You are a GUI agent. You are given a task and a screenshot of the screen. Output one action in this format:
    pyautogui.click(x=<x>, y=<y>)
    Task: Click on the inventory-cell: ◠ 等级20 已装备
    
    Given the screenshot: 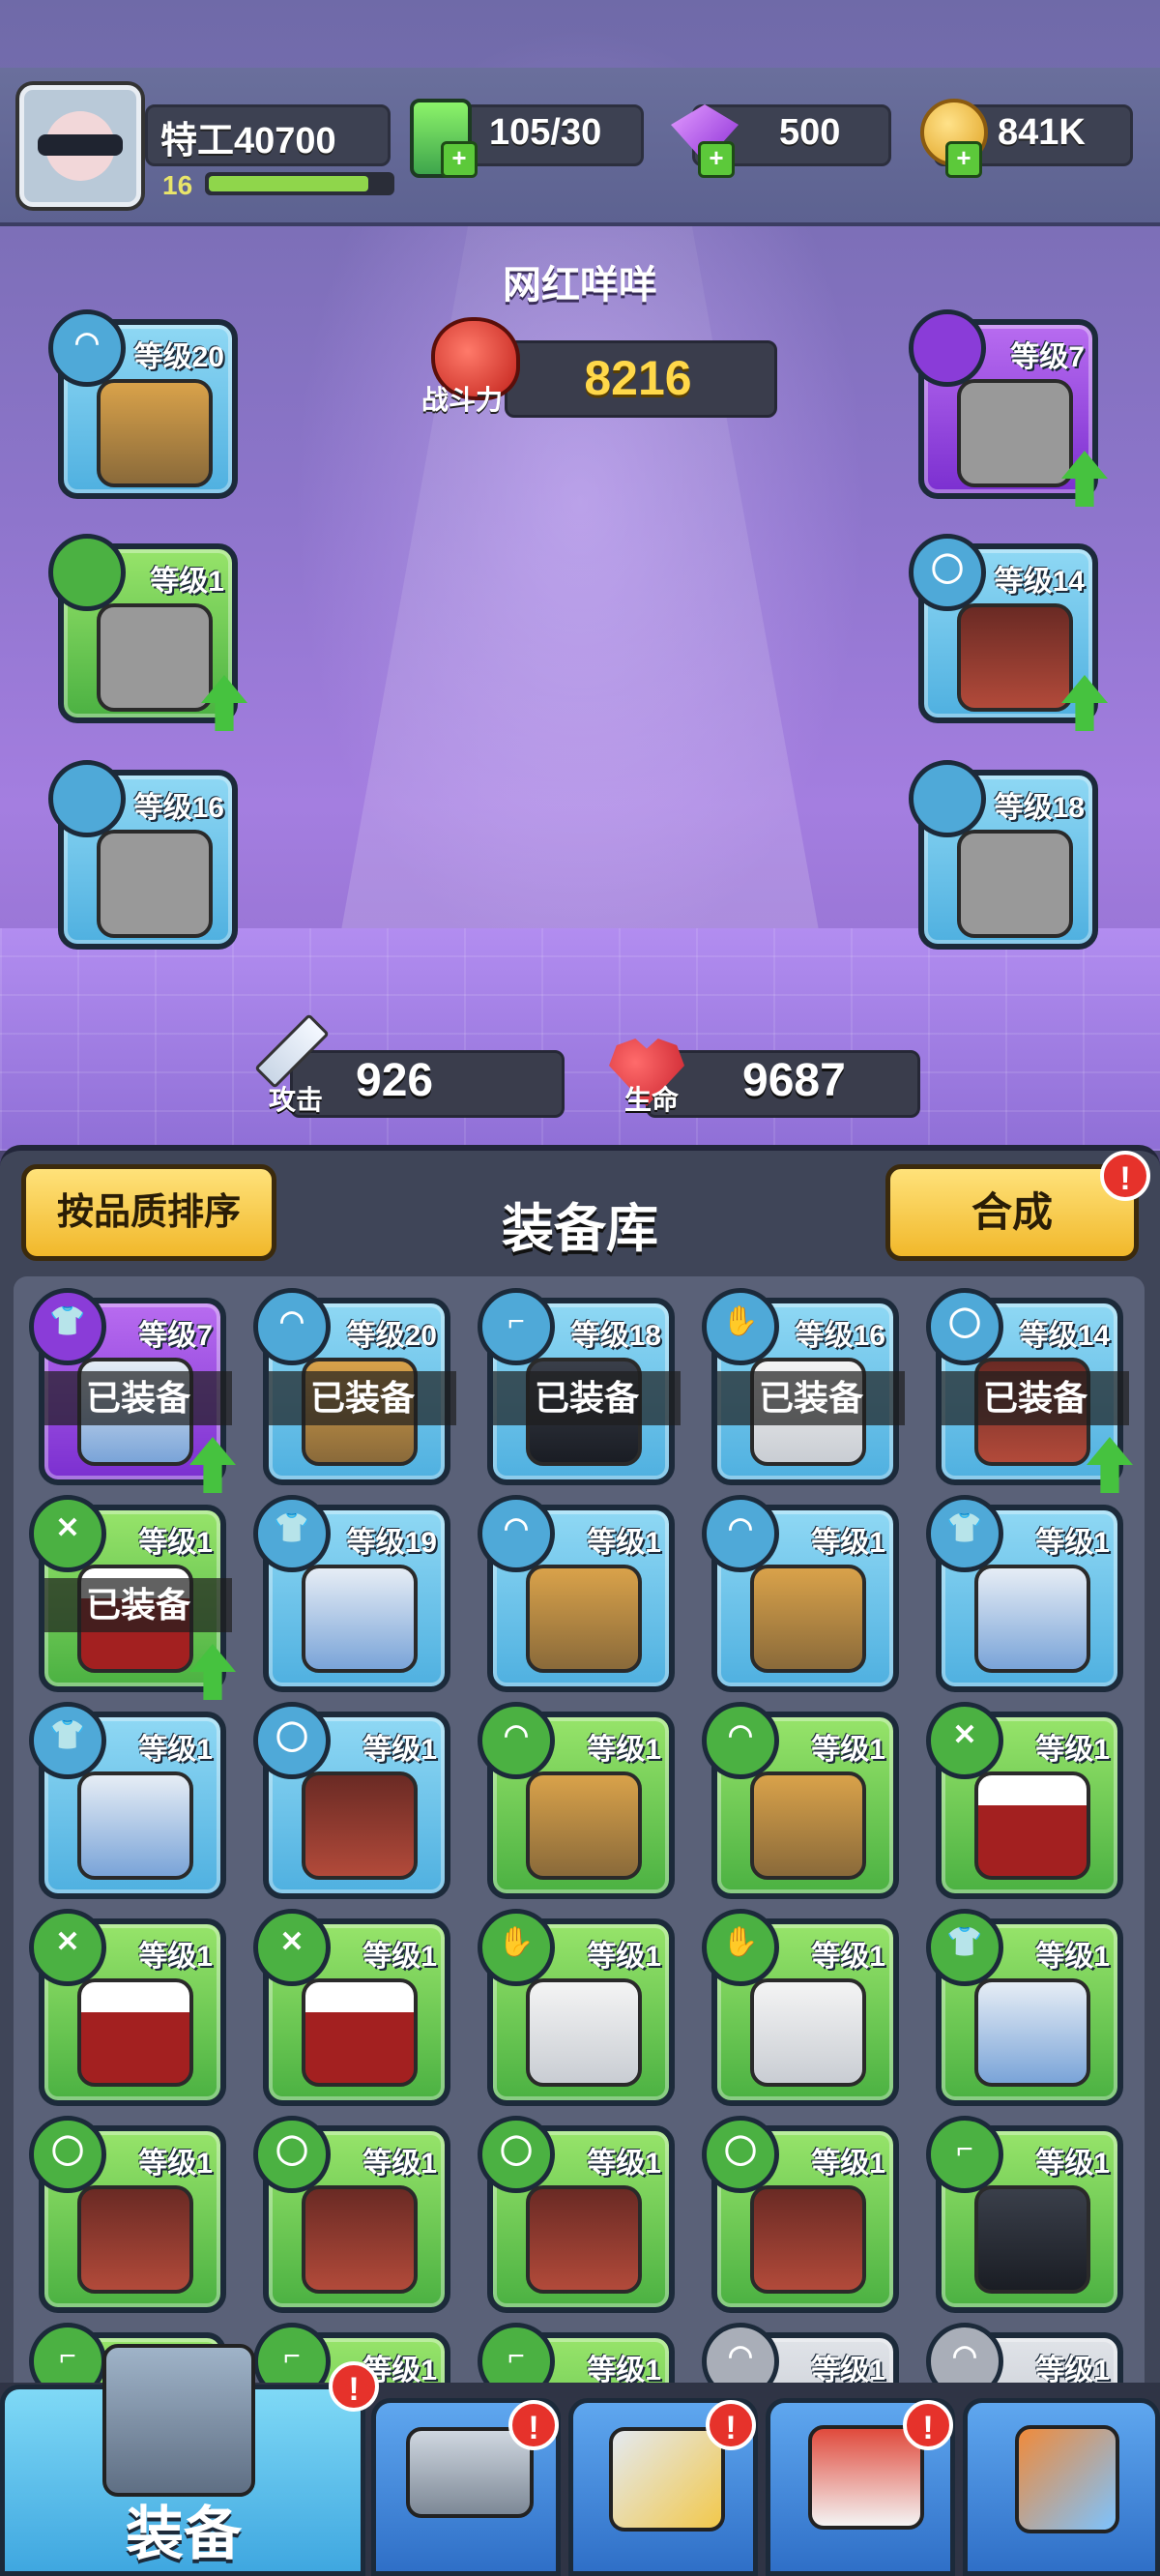 What is the action you would take?
    pyautogui.click(x=355, y=1386)
    